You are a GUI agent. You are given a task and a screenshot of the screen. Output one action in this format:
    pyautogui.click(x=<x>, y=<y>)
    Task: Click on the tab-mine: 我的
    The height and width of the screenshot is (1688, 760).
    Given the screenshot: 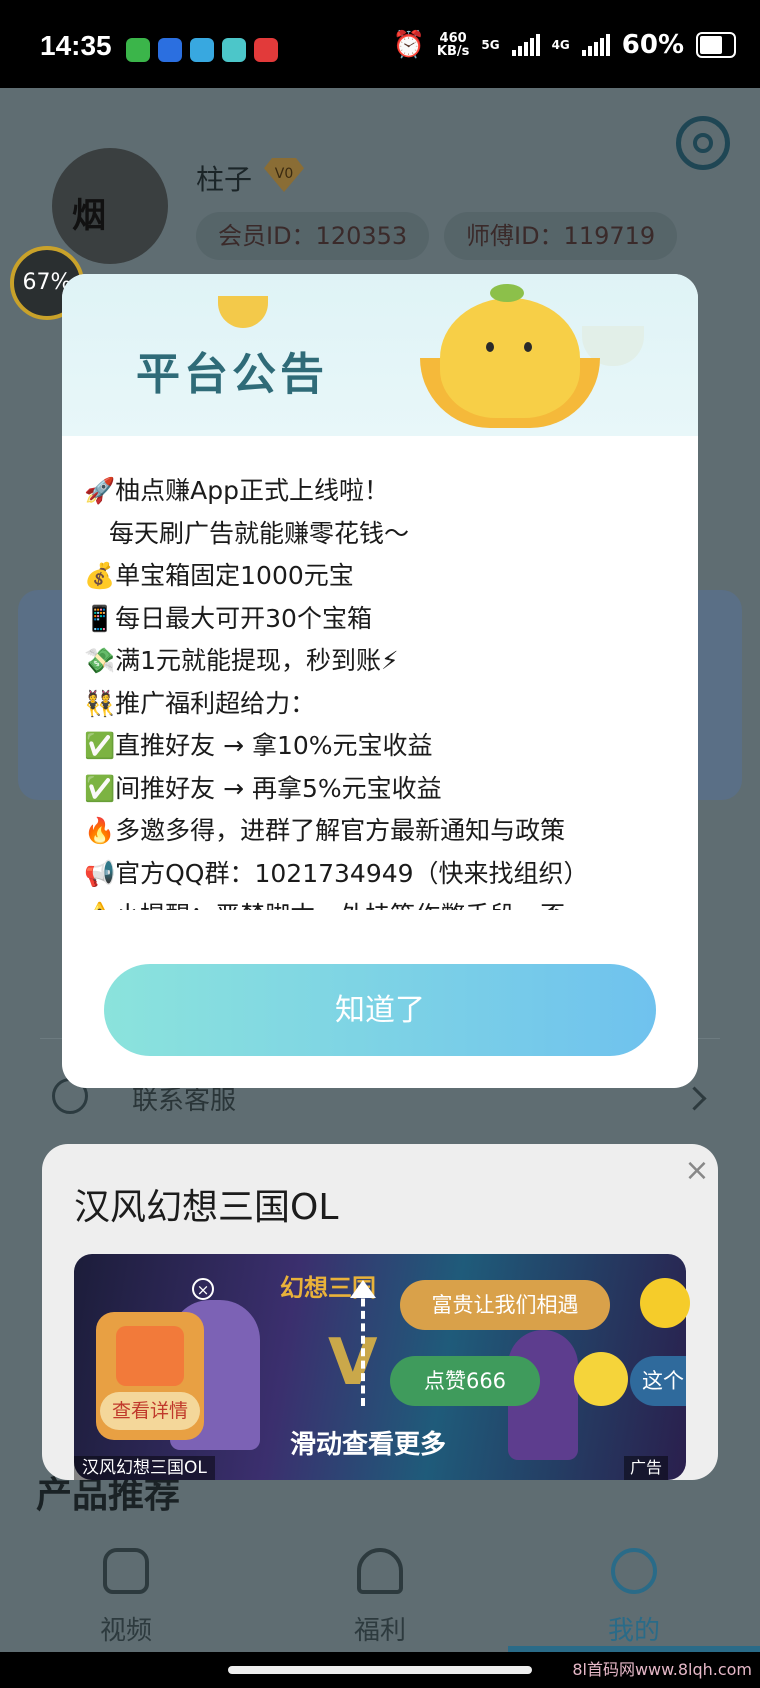 What is the action you would take?
    pyautogui.click(x=634, y=1585)
    